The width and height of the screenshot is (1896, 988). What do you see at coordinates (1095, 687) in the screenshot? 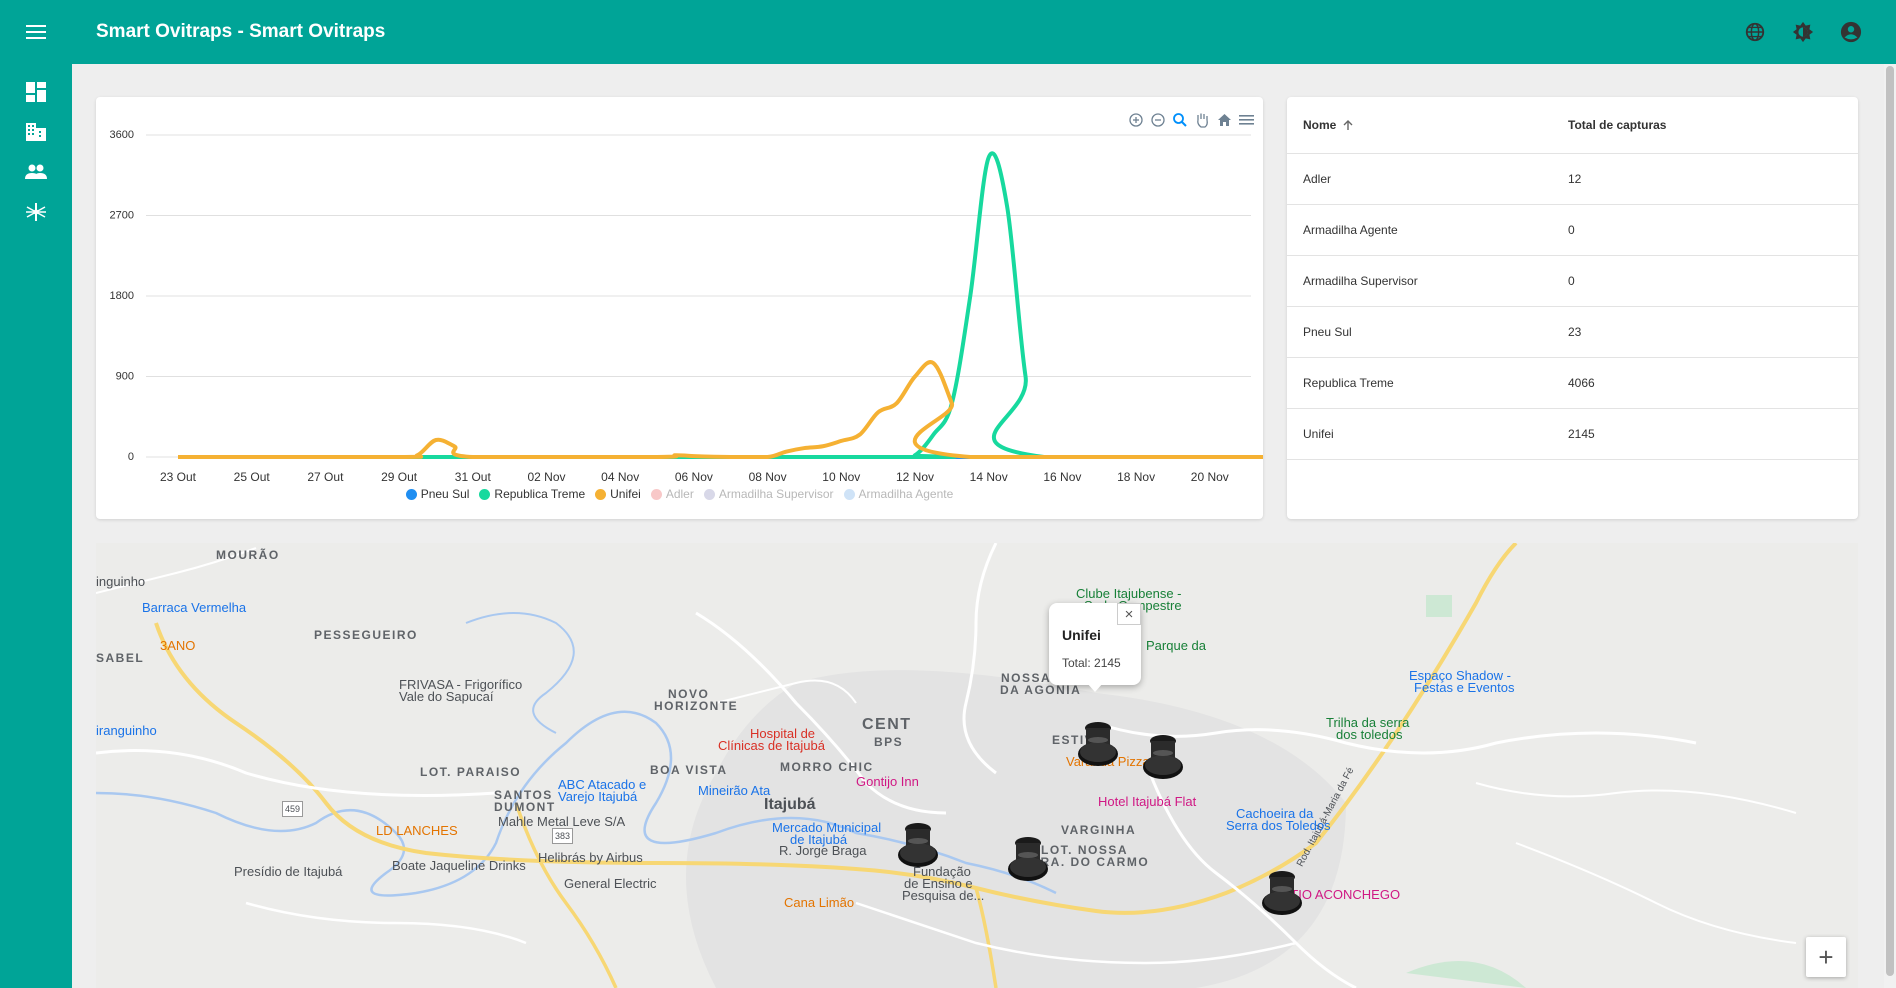
I see `popup-tip` at bounding box center [1095, 687].